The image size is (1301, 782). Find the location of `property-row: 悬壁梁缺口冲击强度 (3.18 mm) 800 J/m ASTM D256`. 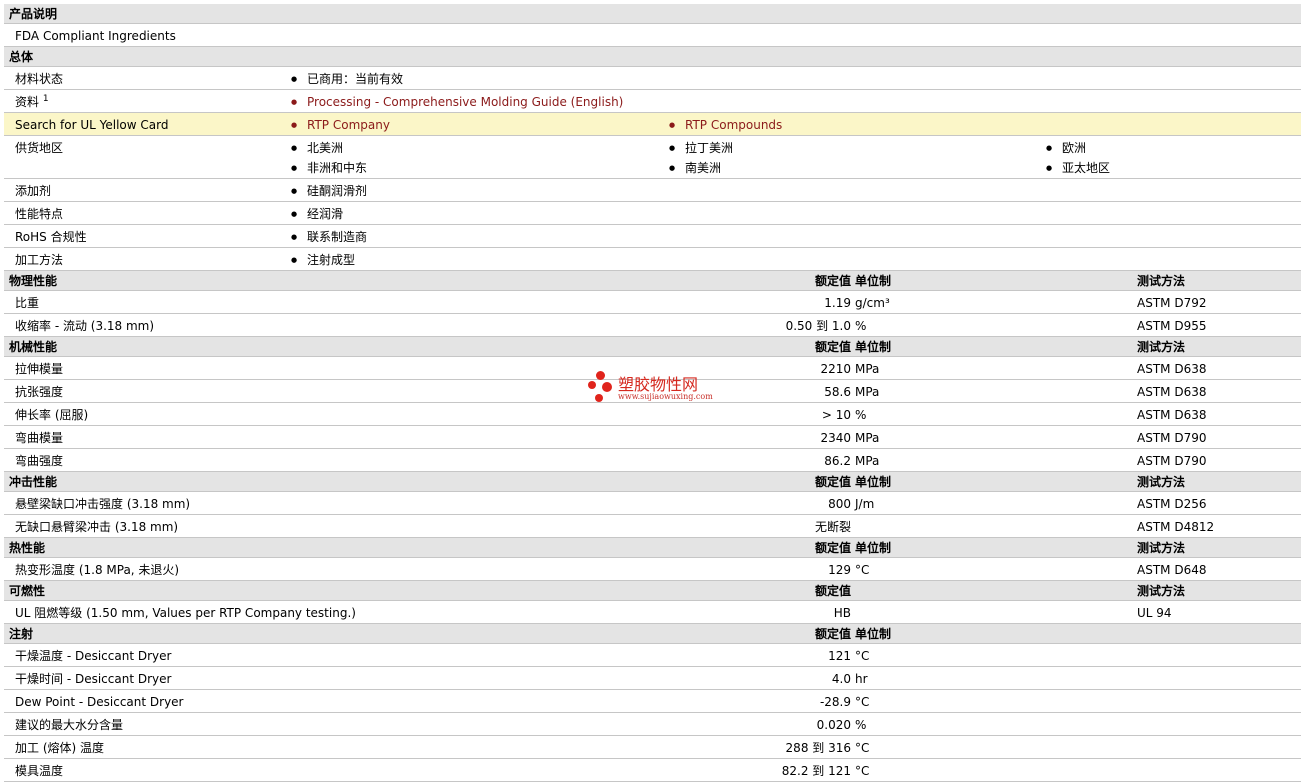

property-row: 悬壁梁缺口冲击强度 (3.18 mm) 800 J/m ASTM D256 is located at coordinates (652, 503).